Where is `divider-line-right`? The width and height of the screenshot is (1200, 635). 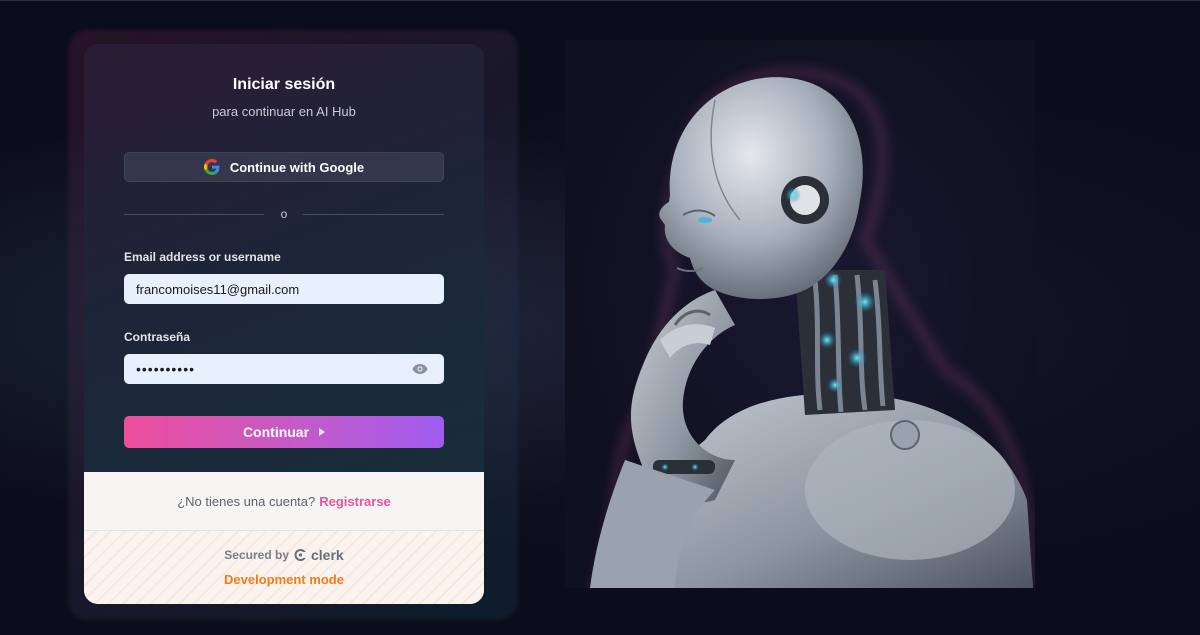 divider-line-right is located at coordinates (373, 214).